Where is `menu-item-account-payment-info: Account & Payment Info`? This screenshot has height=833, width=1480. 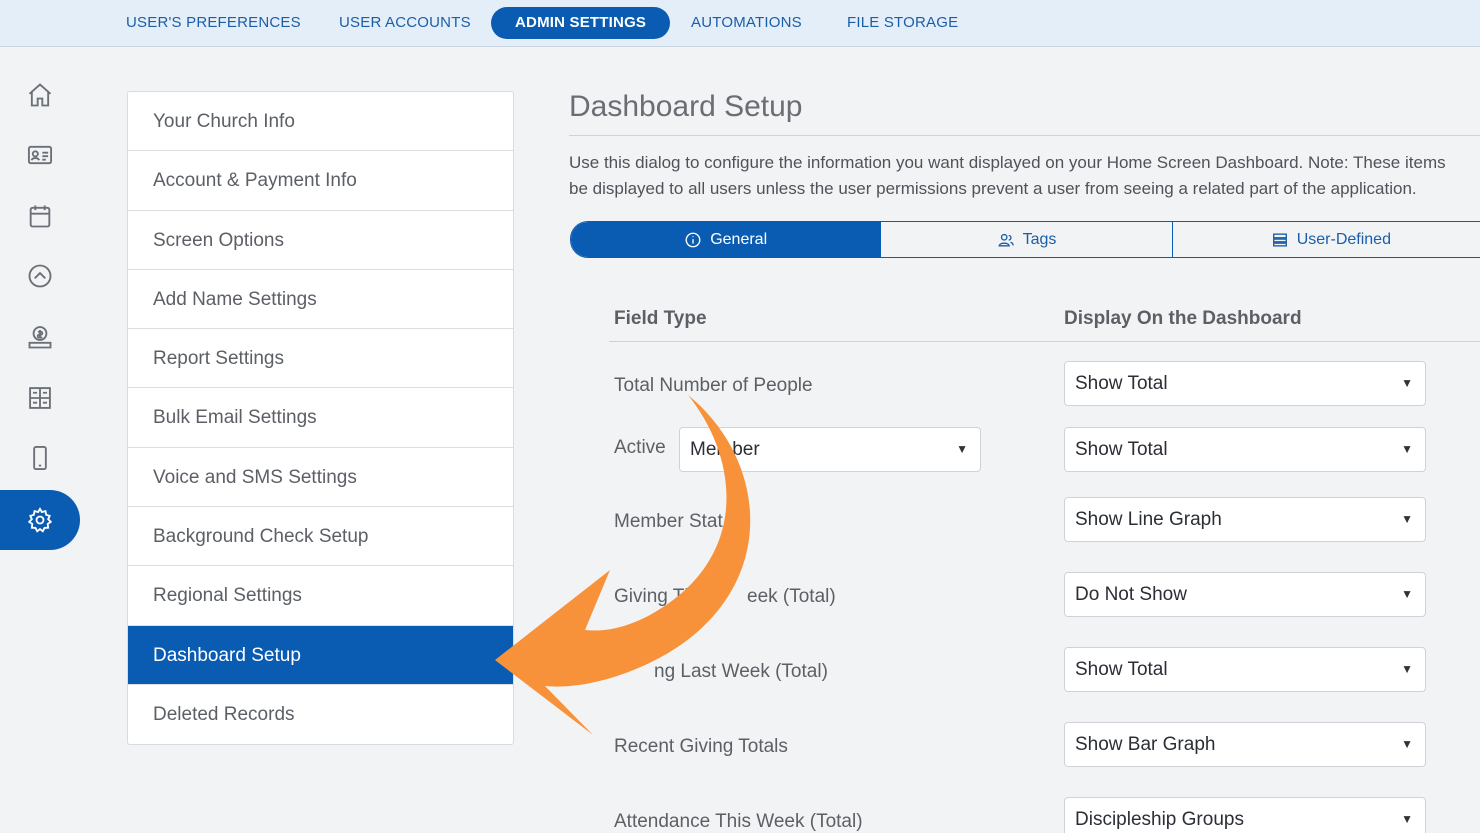
menu-item-account-payment-info: Account & Payment Info is located at coordinates (320, 181).